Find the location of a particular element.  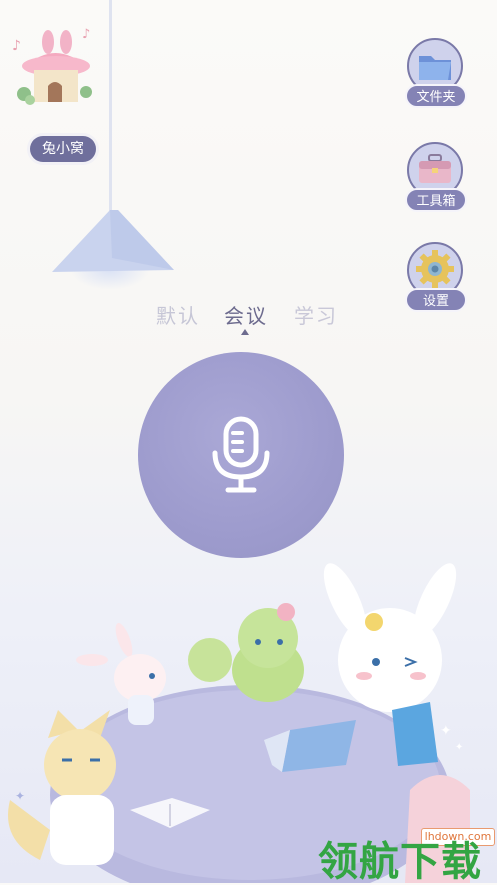

tab-study: 学习 is located at coordinates (316, 314).